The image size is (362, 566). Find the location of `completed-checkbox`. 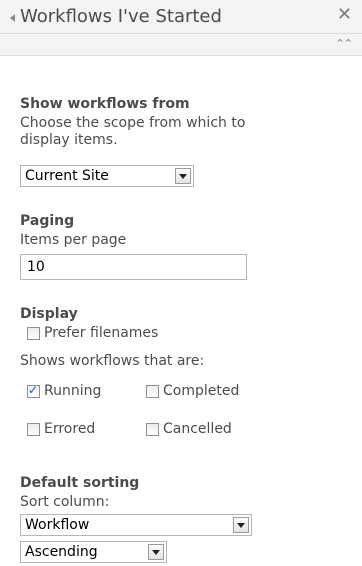

completed-checkbox is located at coordinates (152, 391).